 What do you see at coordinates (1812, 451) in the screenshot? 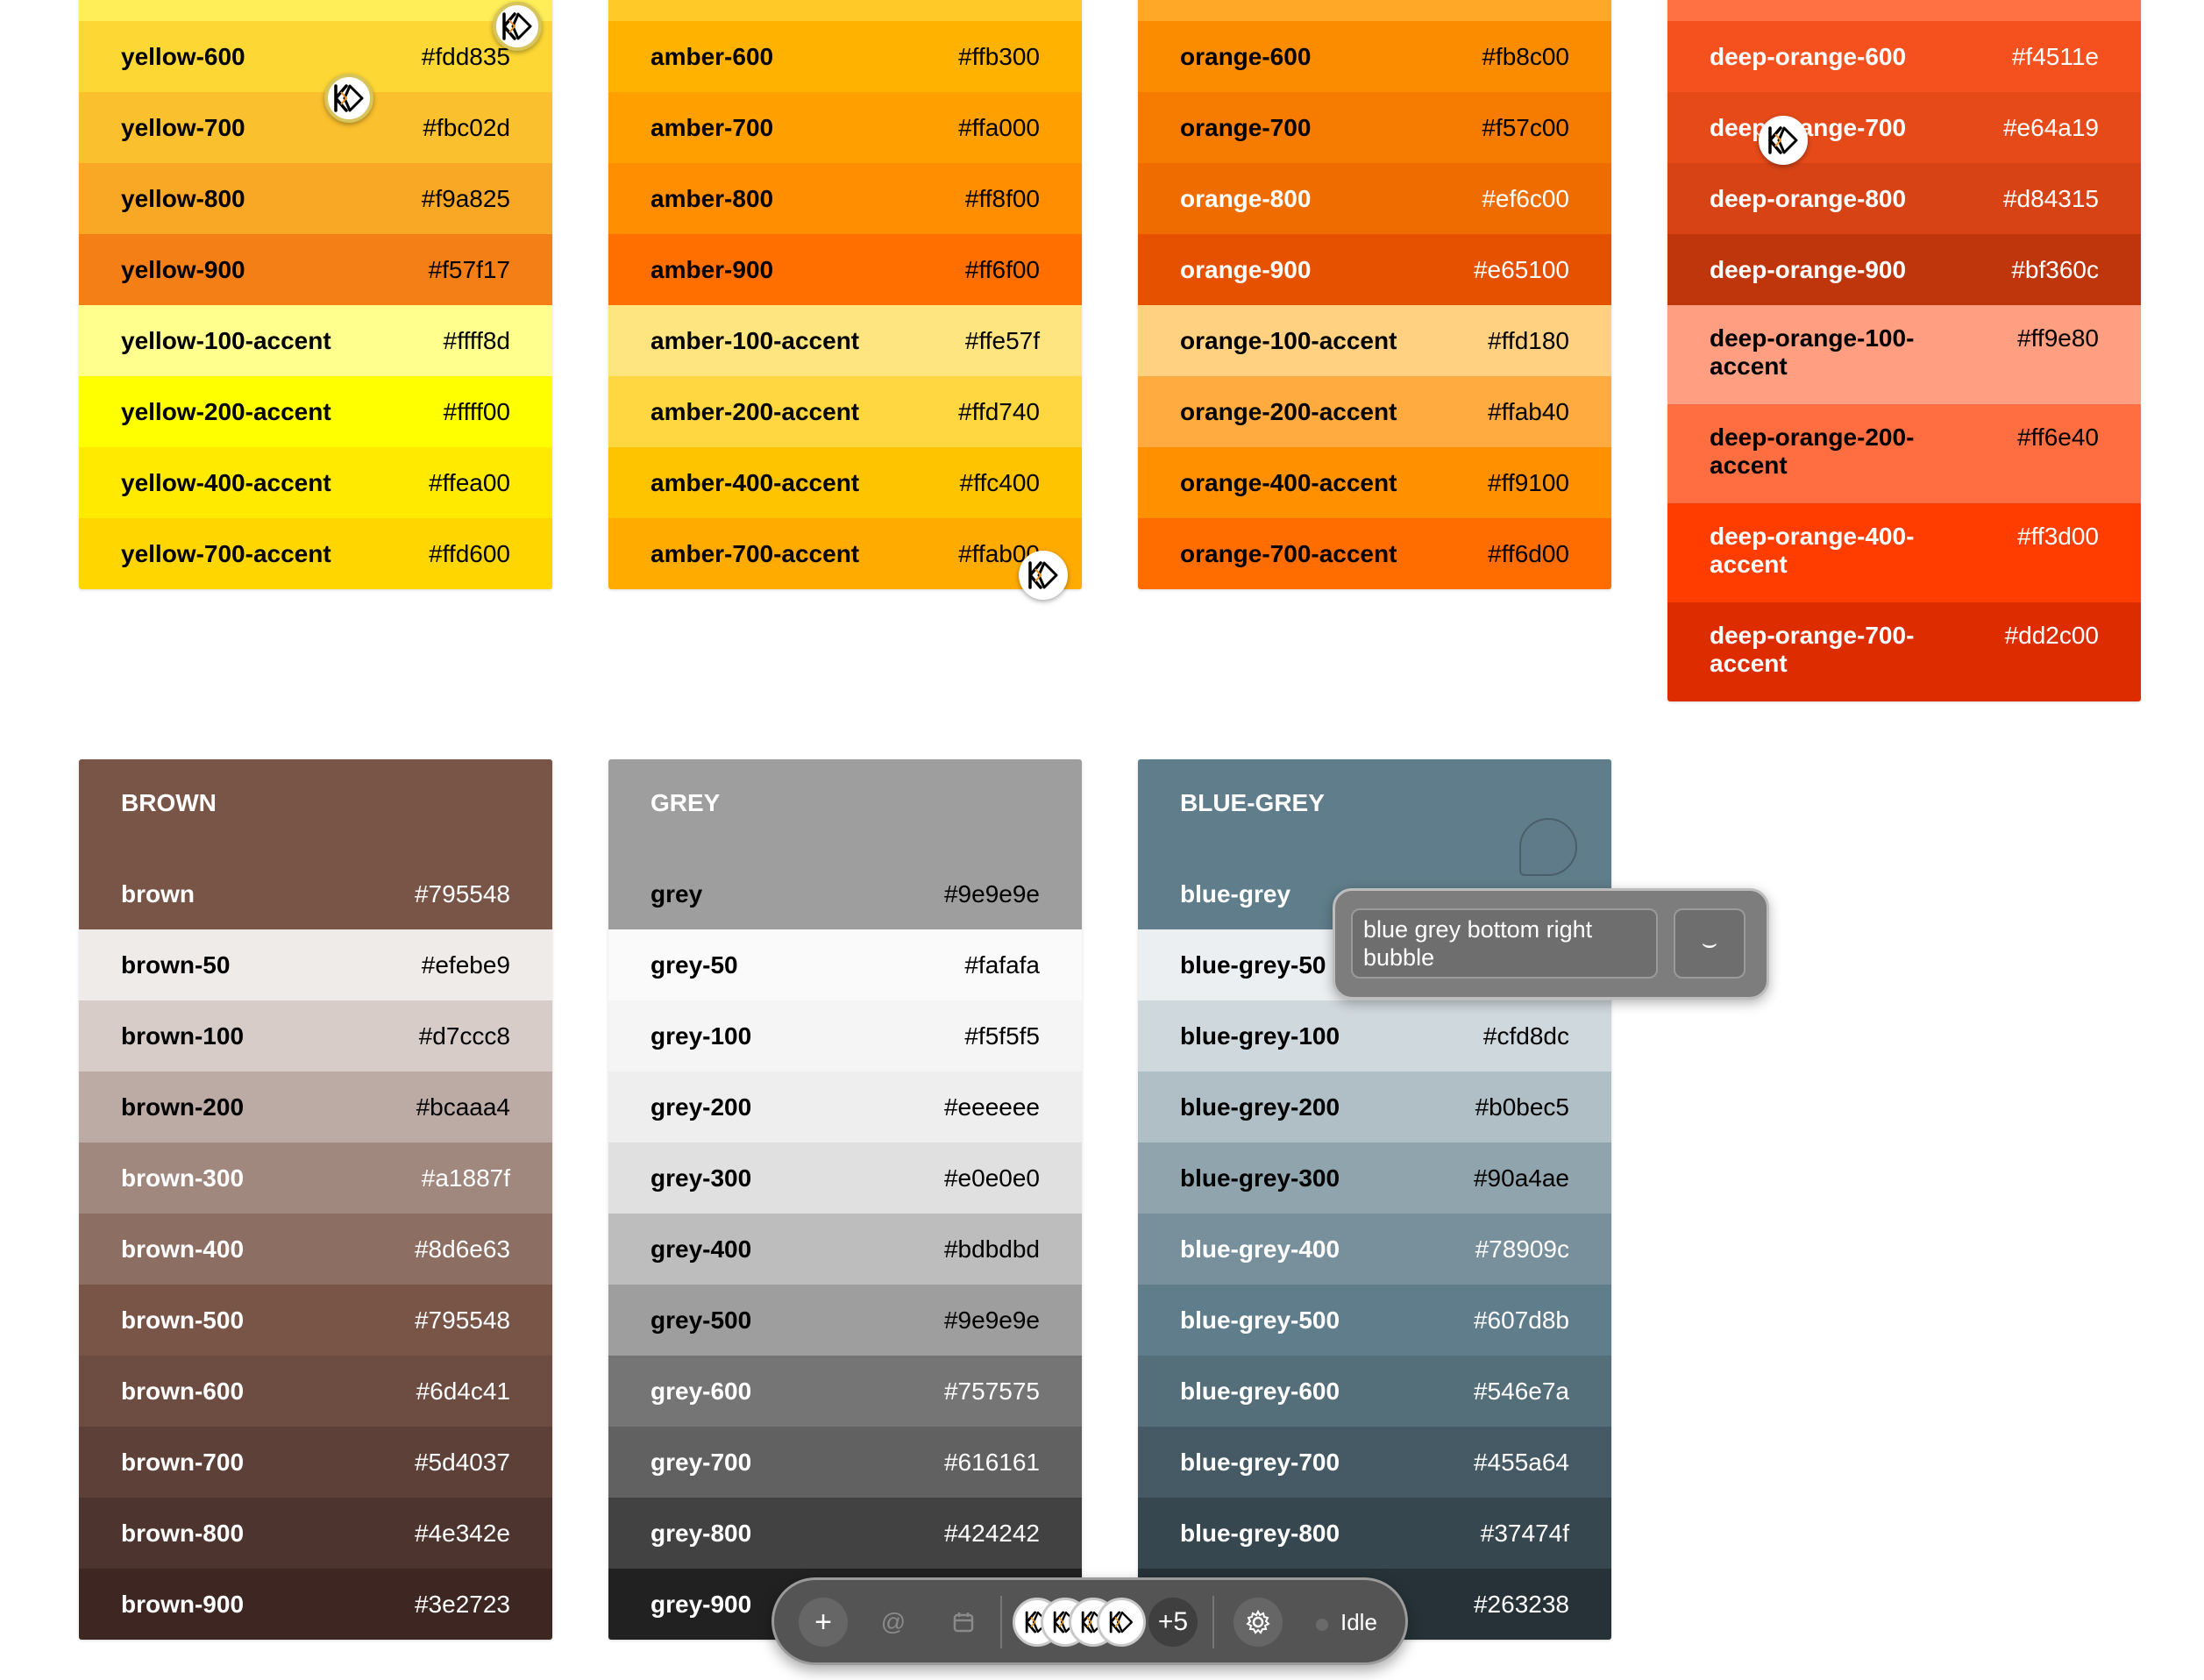
I see `swatch-name: deep-orange-200-accent` at bounding box center [1812, 451].